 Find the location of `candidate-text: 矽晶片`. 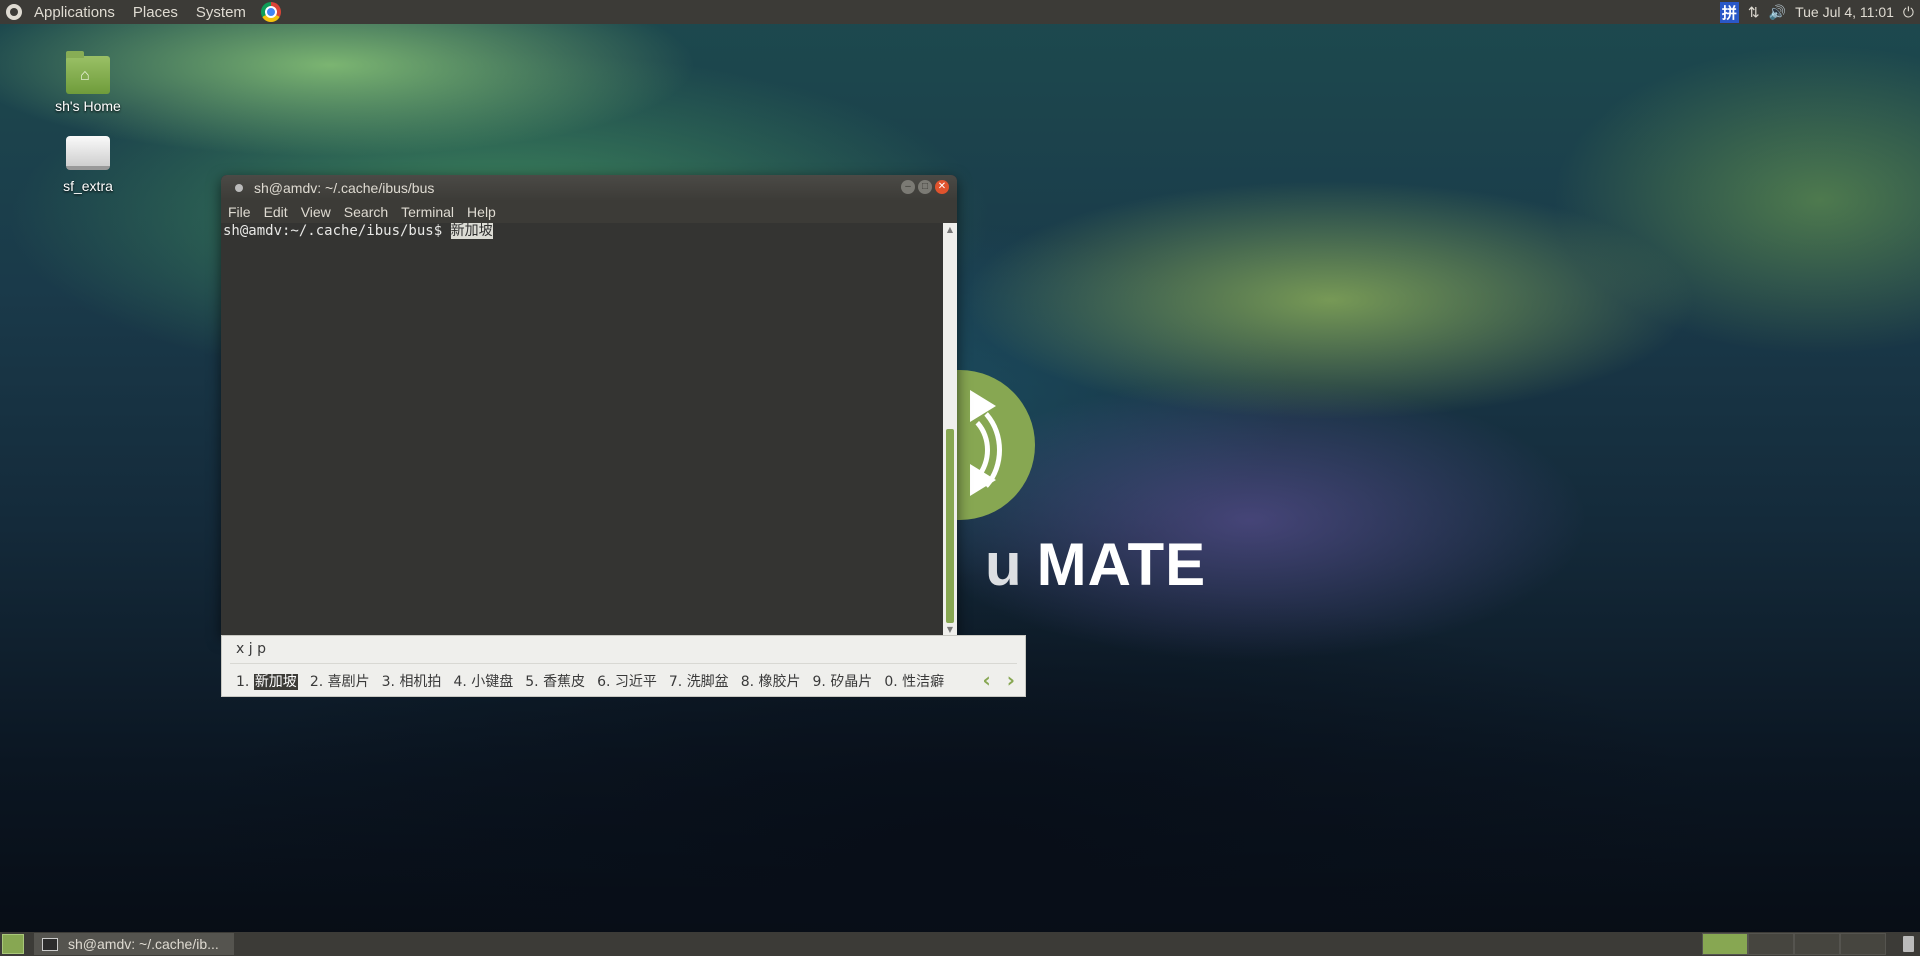

candidate-text: 矽晶片 is located at coordinates (851, 682).